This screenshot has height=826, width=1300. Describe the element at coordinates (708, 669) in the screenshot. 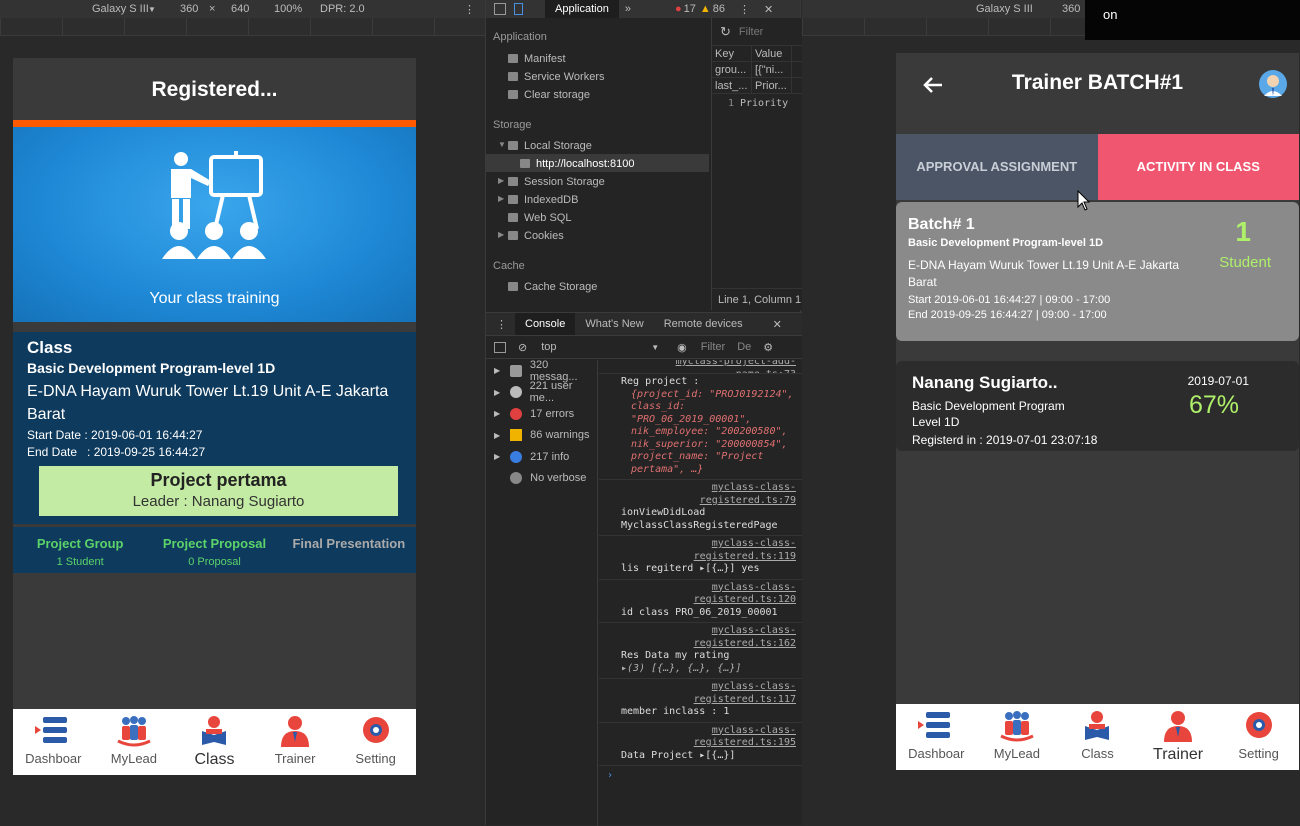

I see `log-object: ▸(3) [{…}, {…}, {…}]` at that location.